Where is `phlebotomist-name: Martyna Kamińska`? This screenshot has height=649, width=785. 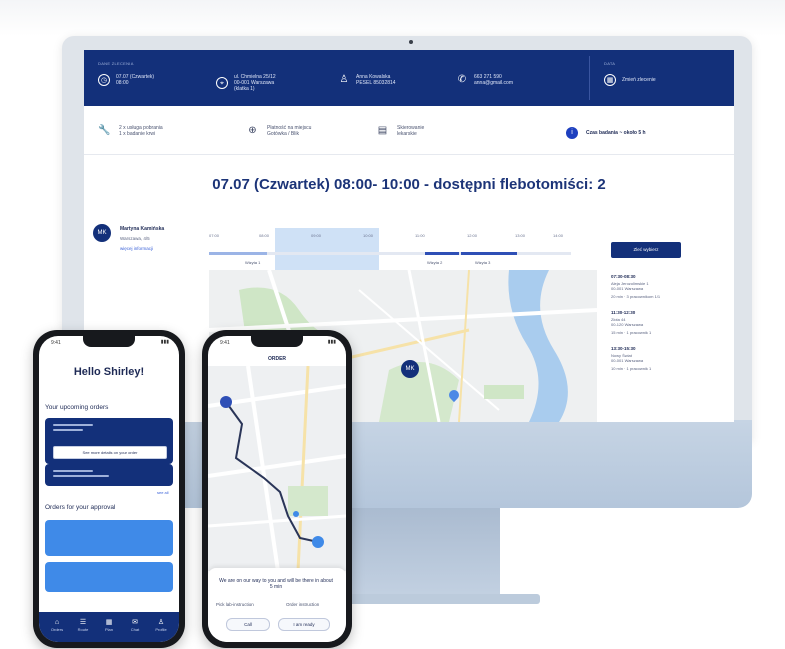 phlebotomist-name: Martyna Kamińska is located at coordinates (142, 229).